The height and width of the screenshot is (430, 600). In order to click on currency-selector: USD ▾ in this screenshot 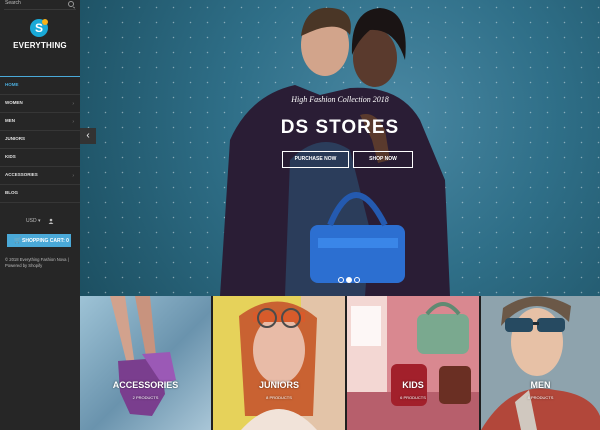, I will do `click(33, 221)`.